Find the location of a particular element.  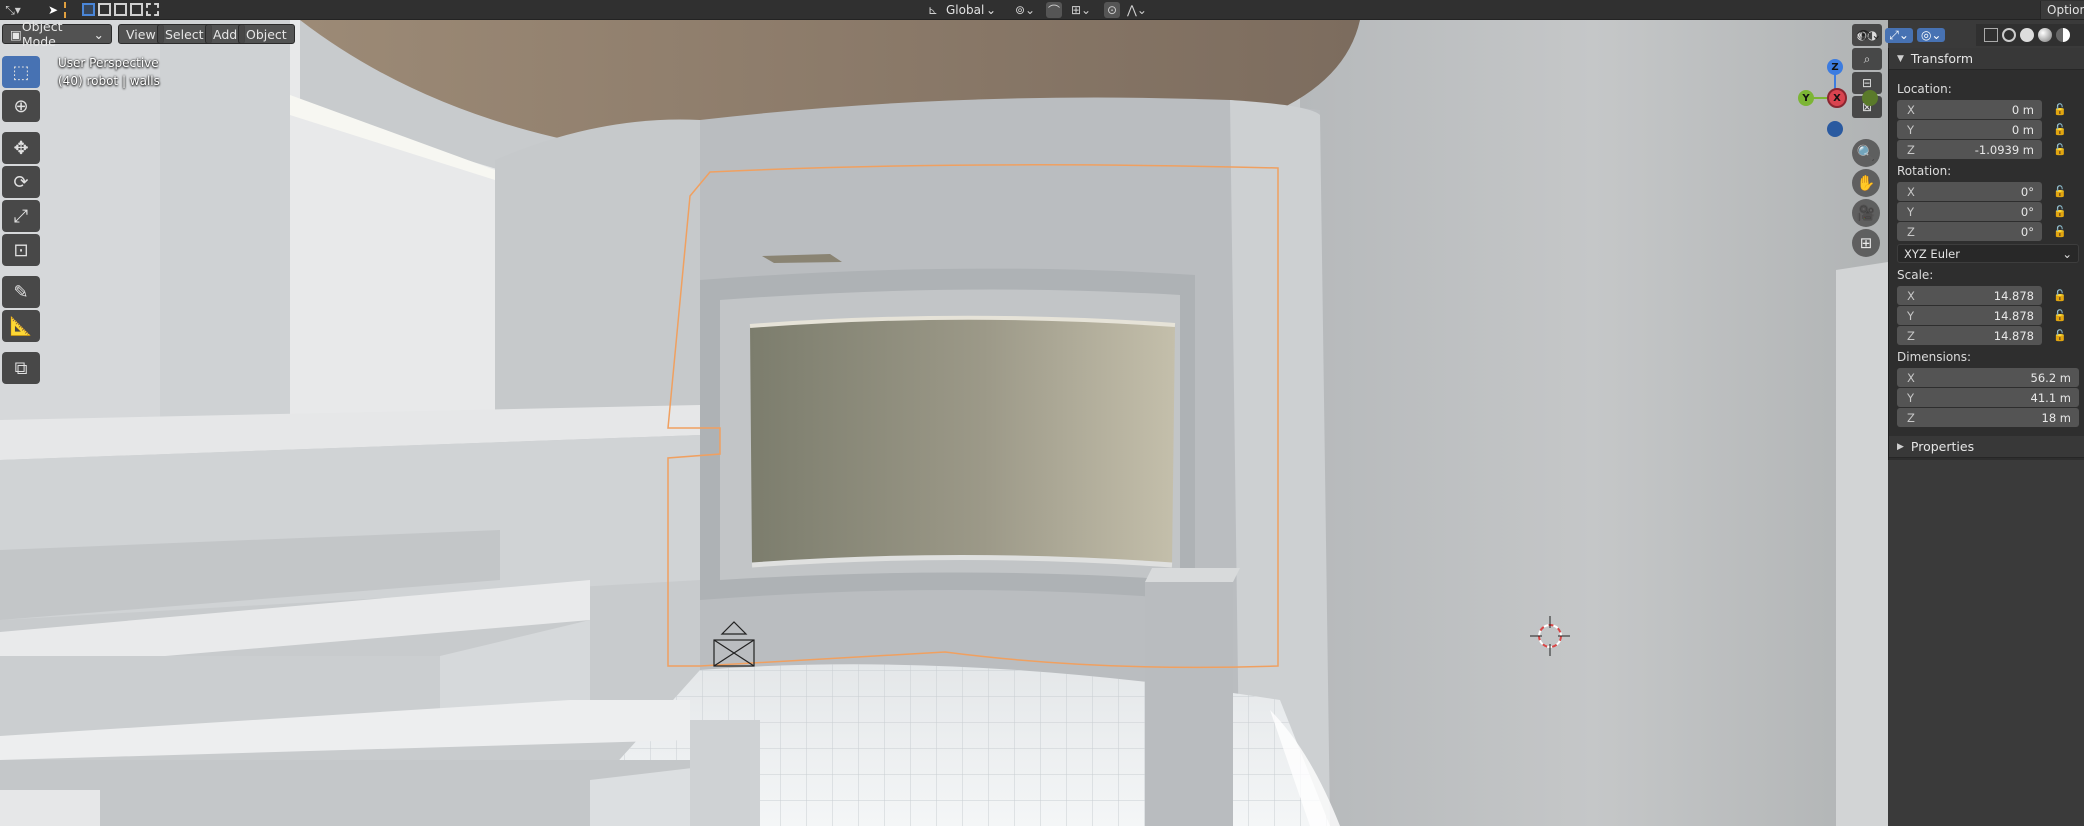

add-cube-tool: ⧉ is located at coordinates (21, 368).